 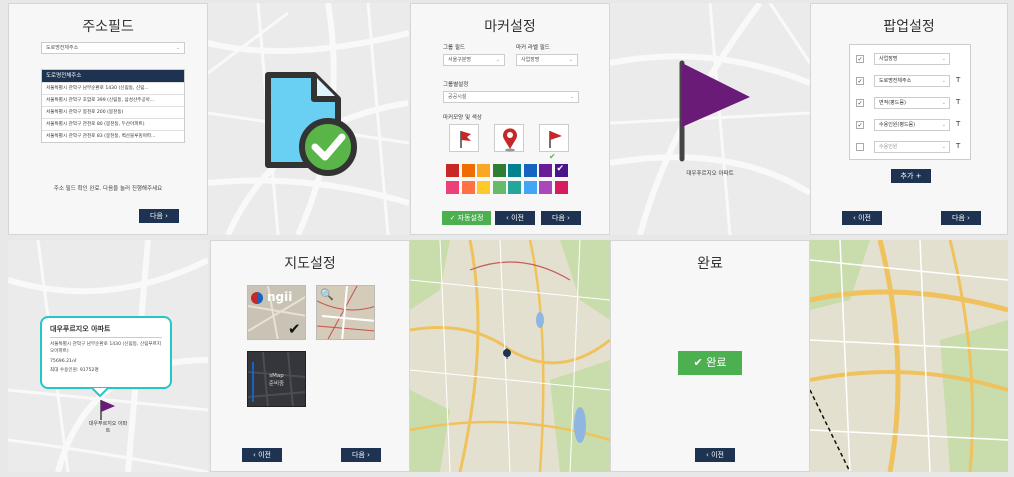 I want to click on flag-icon, so click(x=465, y=139).